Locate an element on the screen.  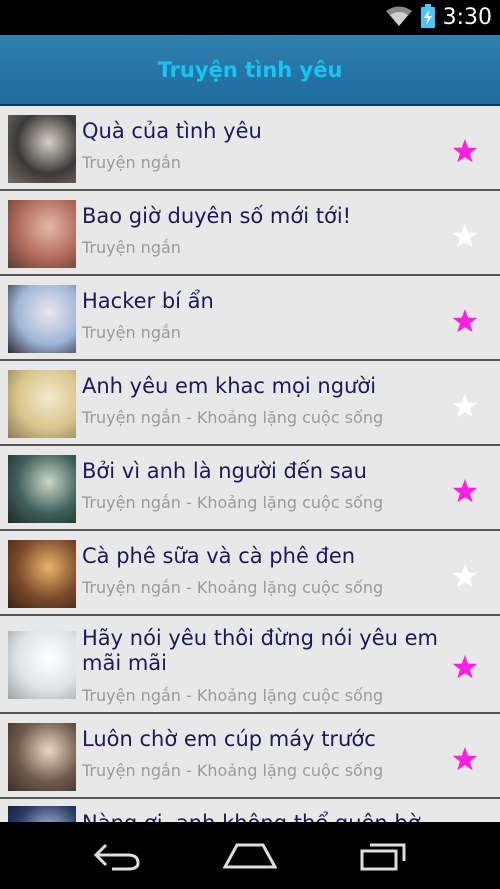
home-icon is located at coordinates (249, 855).